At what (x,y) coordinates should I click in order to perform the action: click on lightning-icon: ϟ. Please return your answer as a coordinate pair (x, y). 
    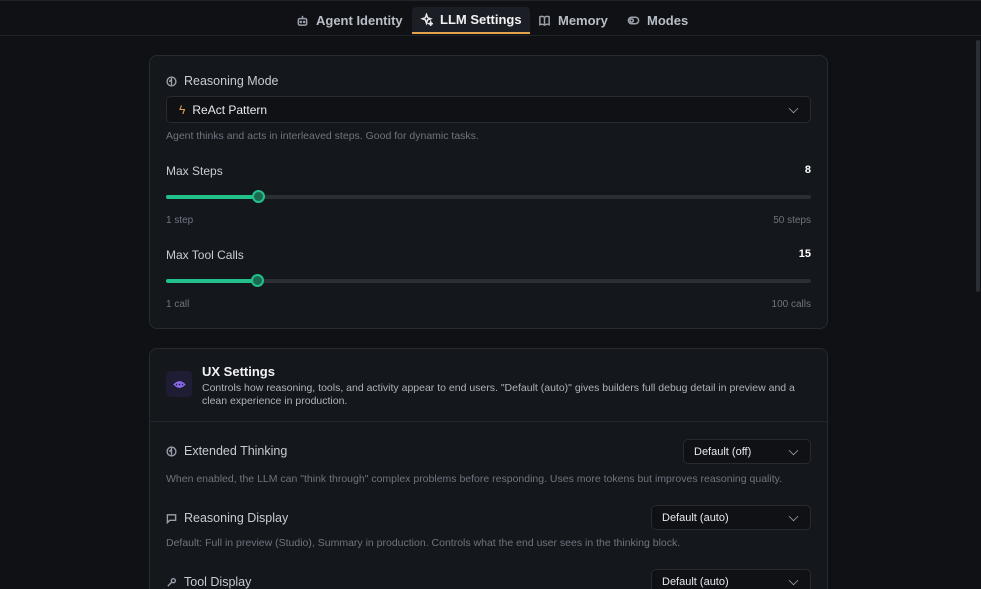
    Looking at the image, I should click on (182, 109).